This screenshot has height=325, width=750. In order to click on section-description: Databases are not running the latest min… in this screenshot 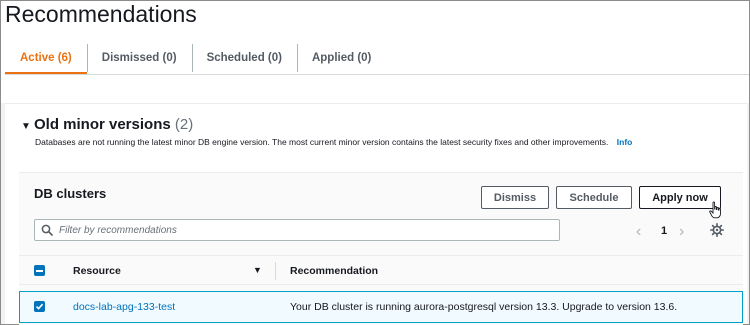, I will do `click(333, 142)`.